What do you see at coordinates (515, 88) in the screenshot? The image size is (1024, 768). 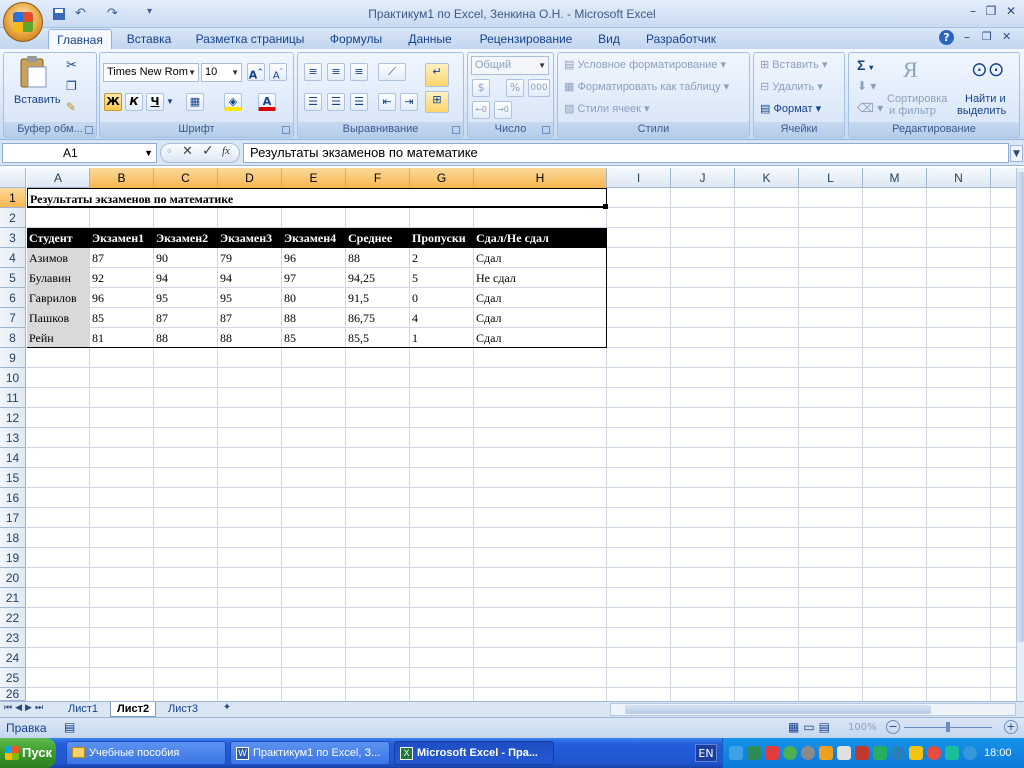 I see `percent-button: %` at bounding box center [515, 88].